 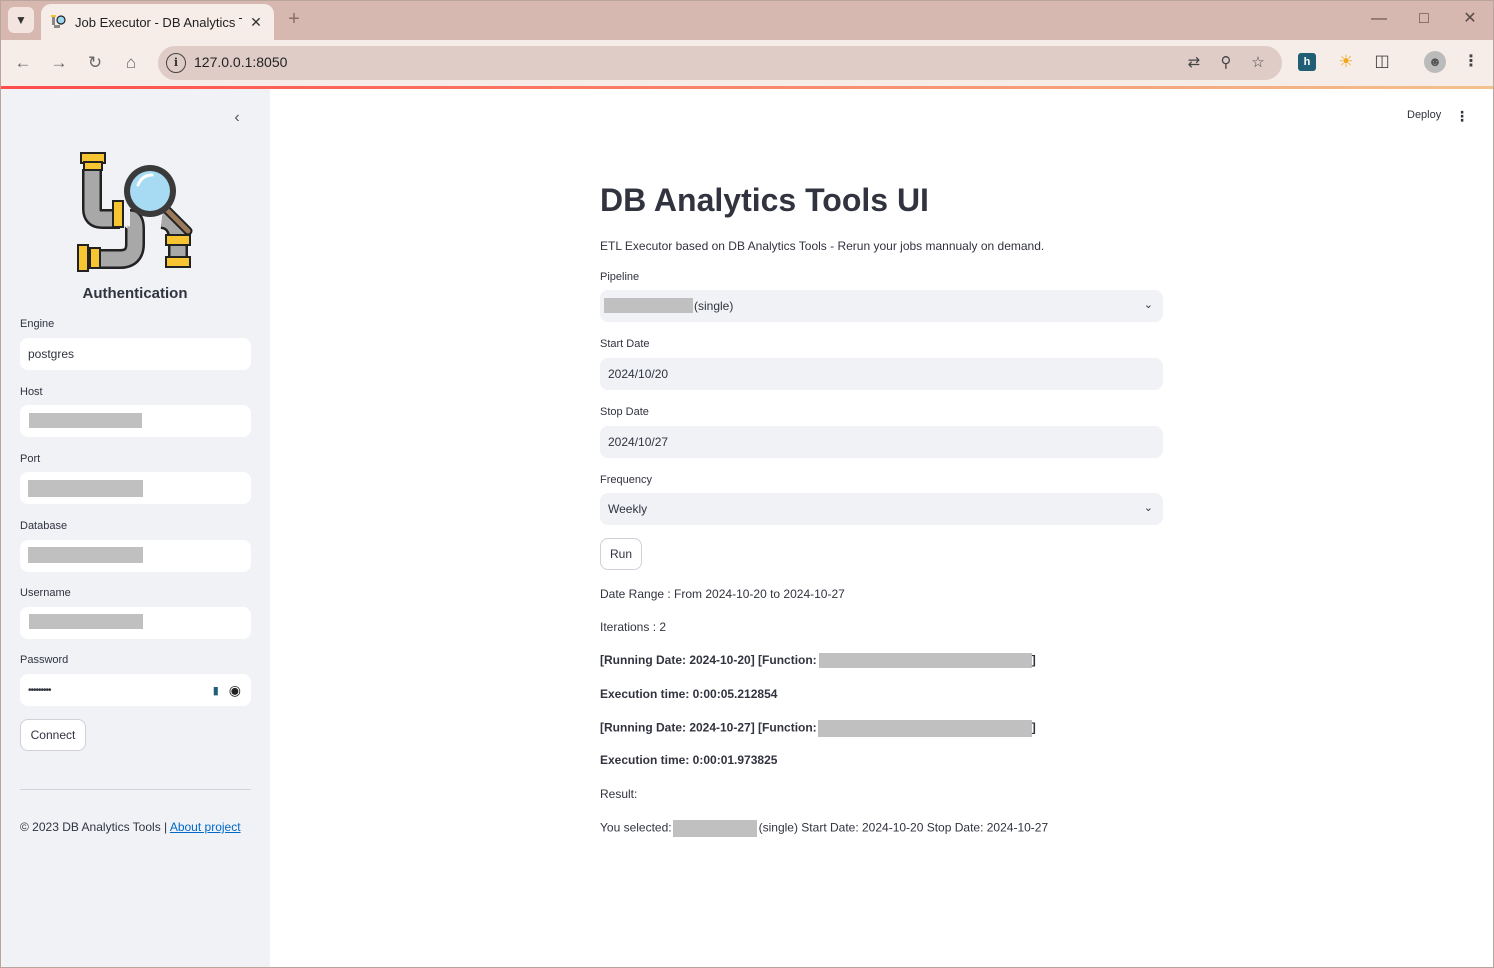 What do you see at coordinates (58, 21) in the screenshot?
I see `app-favicon-icon` at bounding box center [58, 21].